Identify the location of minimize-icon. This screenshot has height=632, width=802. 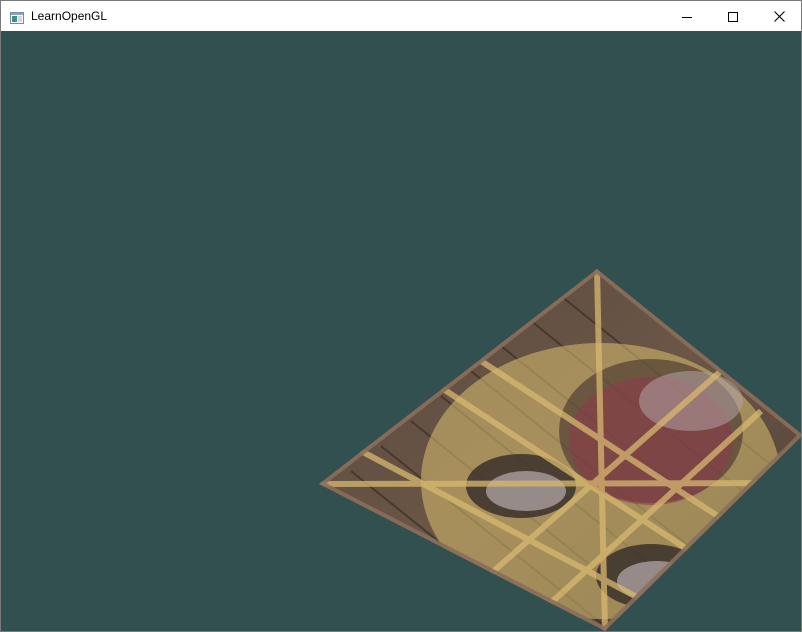
(687, 16).